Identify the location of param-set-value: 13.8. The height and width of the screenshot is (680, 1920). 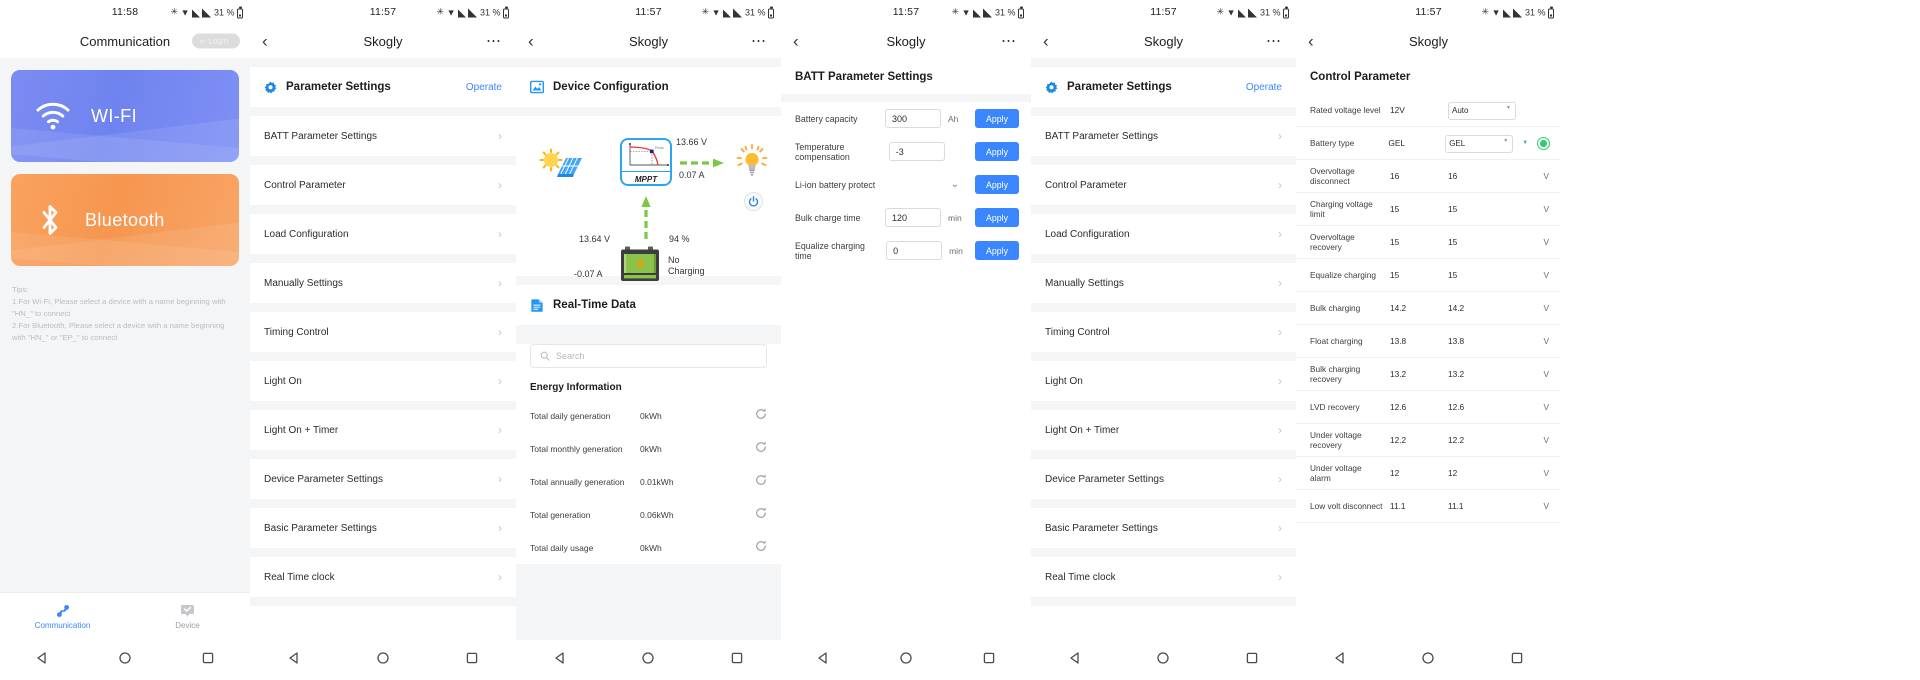
(1478, 341).